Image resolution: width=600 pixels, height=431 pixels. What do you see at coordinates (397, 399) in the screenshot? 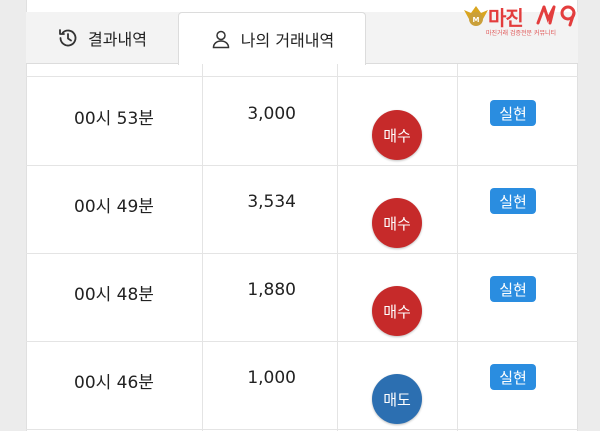
I see `sell-button: 매도` at bounding box center [397, 399].